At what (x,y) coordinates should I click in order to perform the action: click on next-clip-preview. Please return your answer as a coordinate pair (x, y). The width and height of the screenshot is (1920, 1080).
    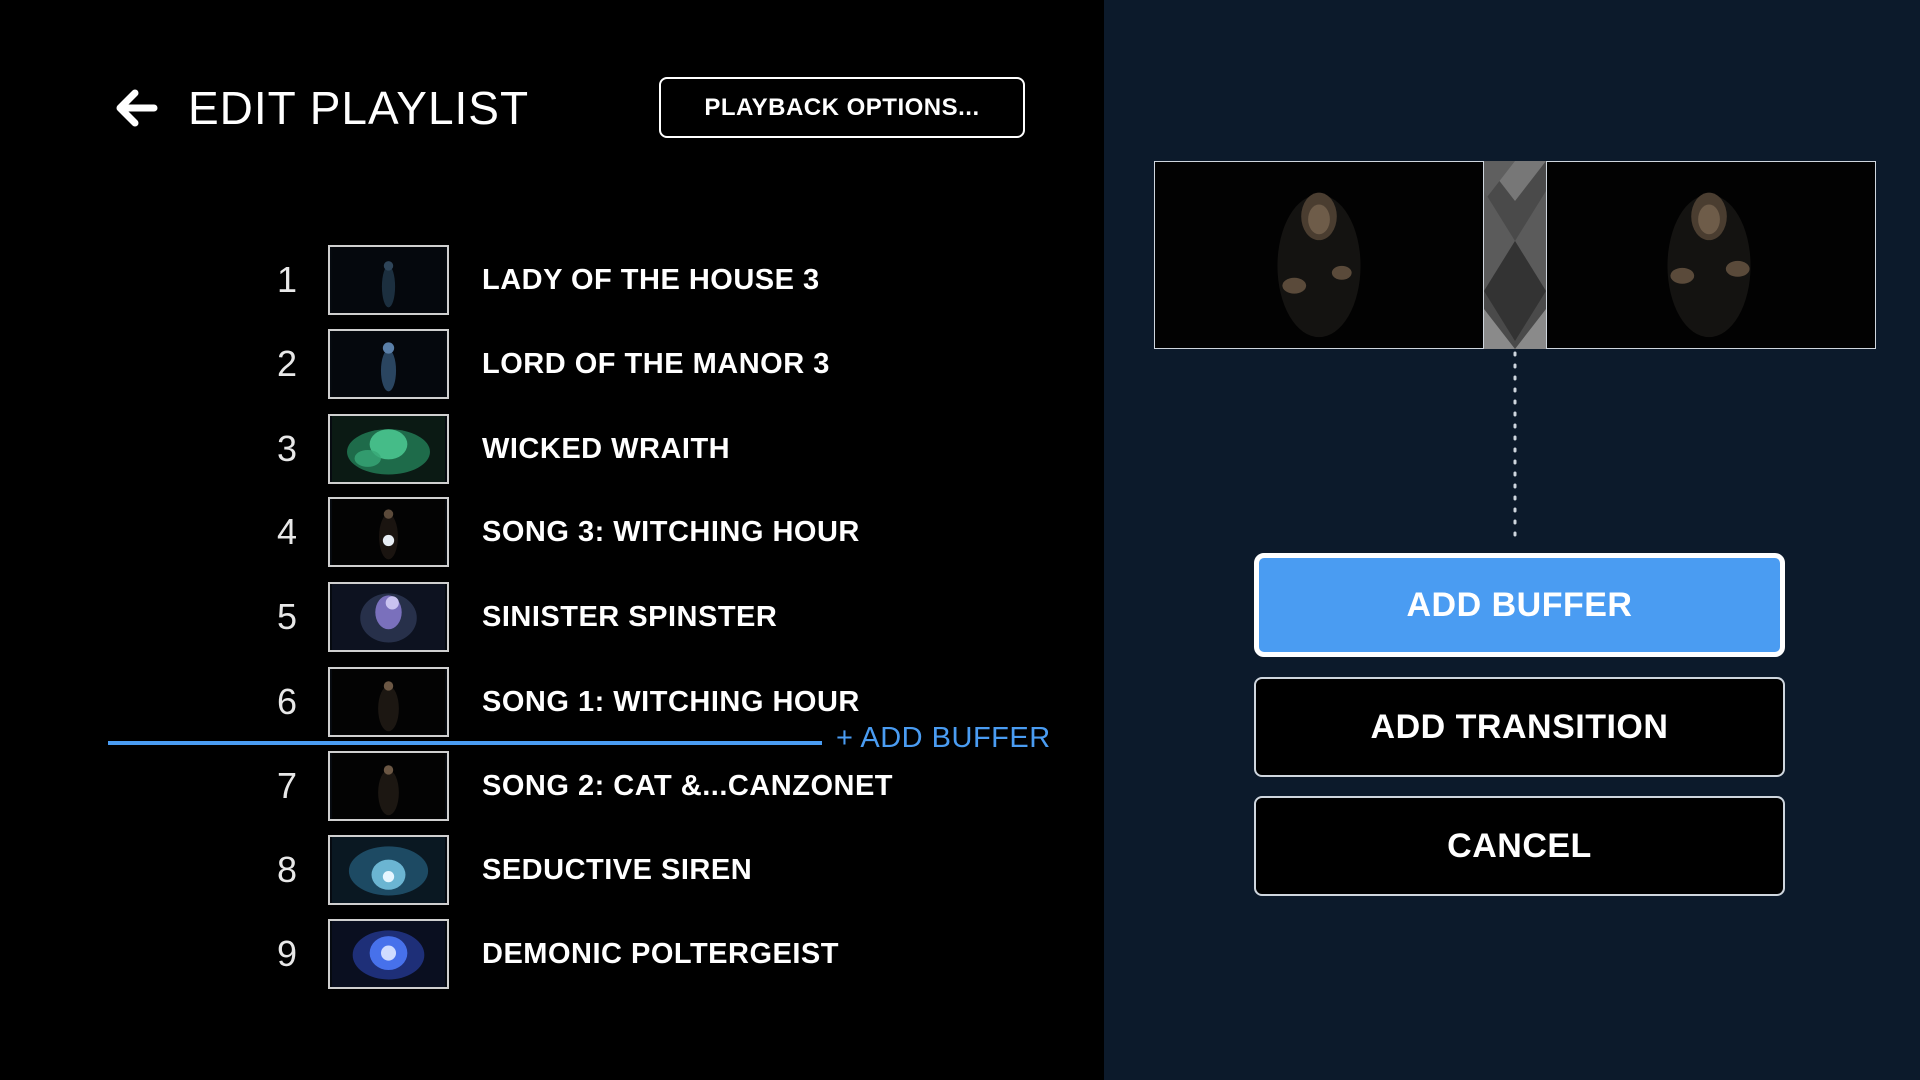
    Looking at the image, I should click on (1711, 255).